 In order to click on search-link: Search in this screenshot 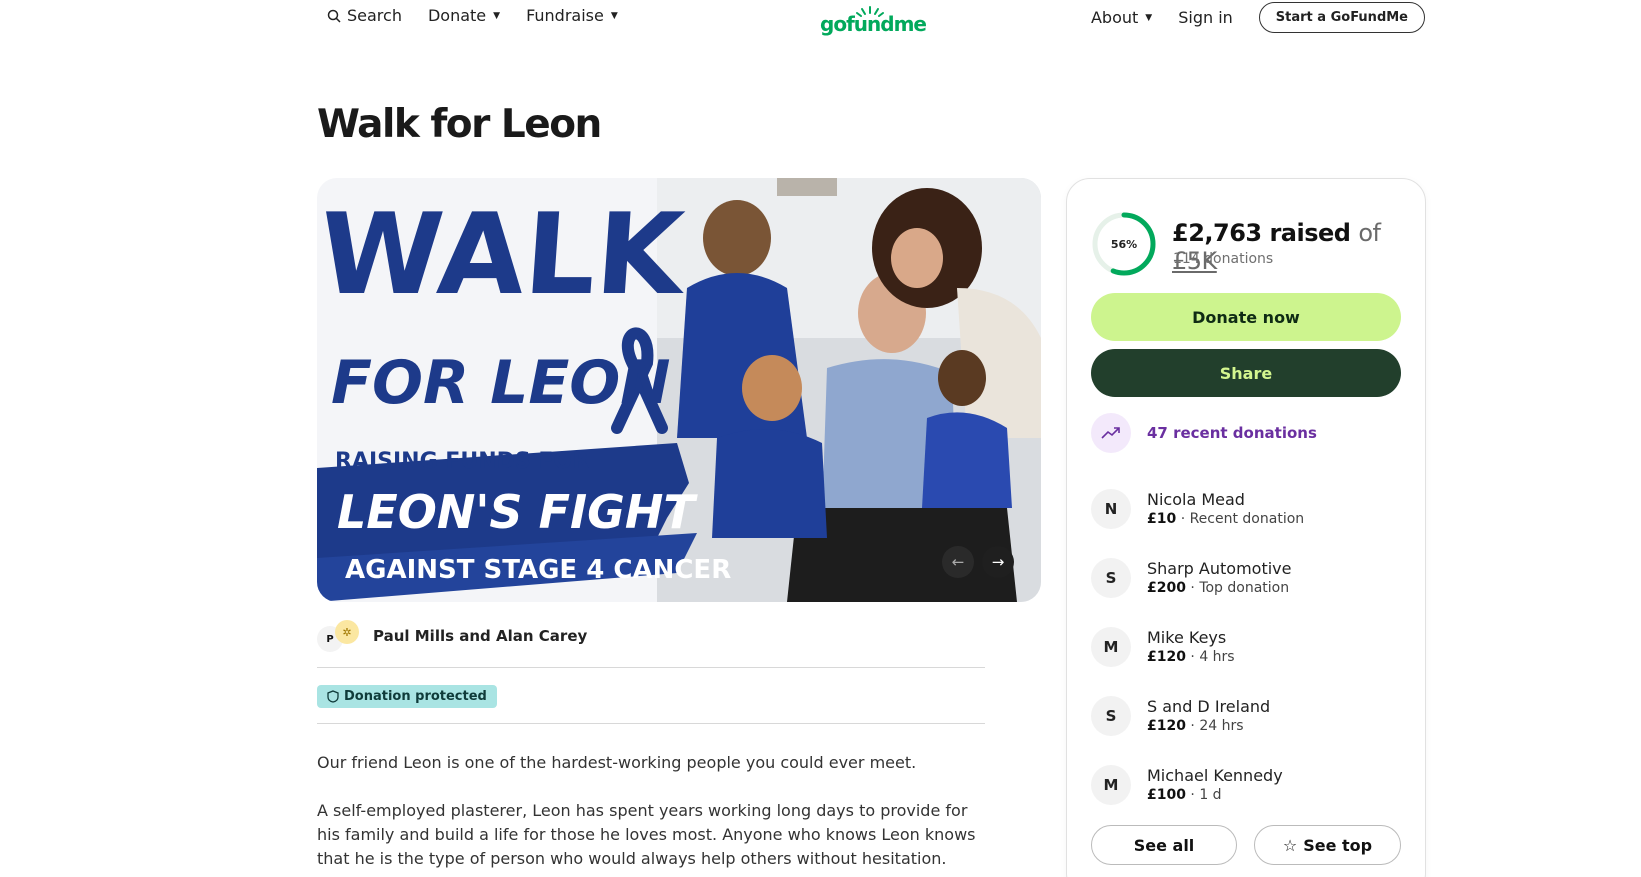, I will do `click(364, 15)`.